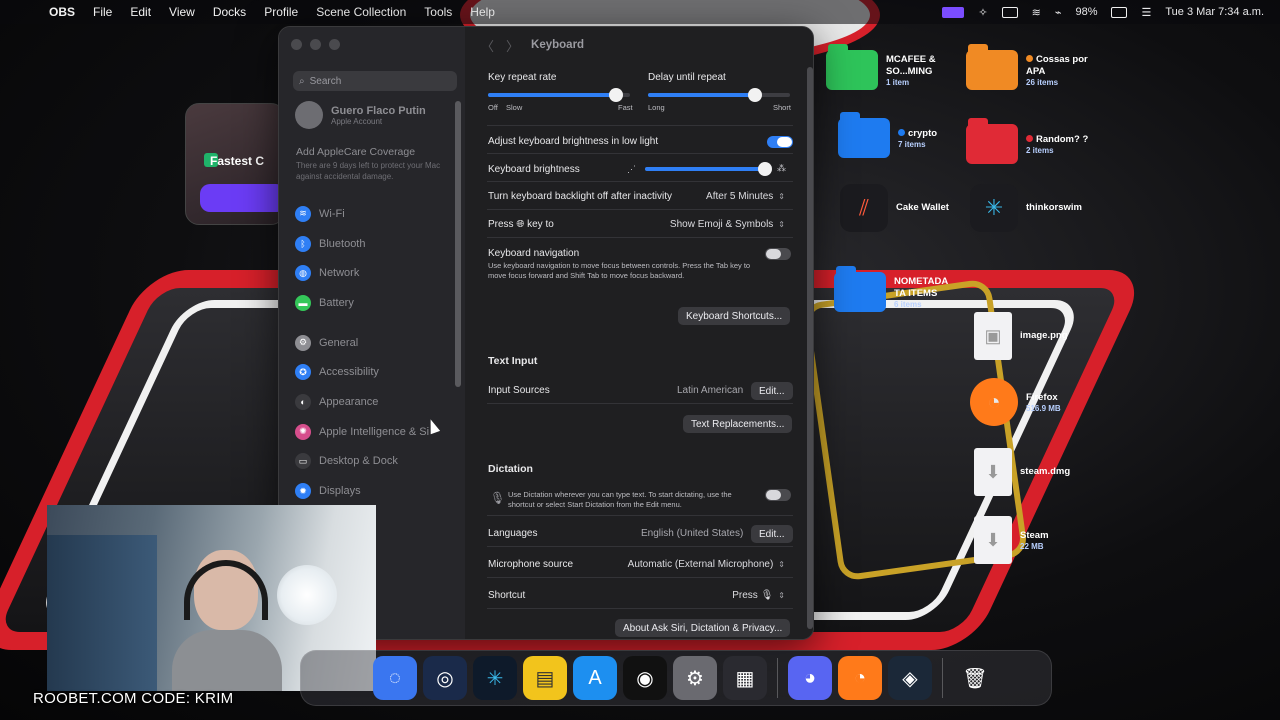 The width and height of the screenshot is (1280, 720). Describe the element at coordinates (781, 595) in the screenshot. I see `stepper-icon: ⇕` at that location.